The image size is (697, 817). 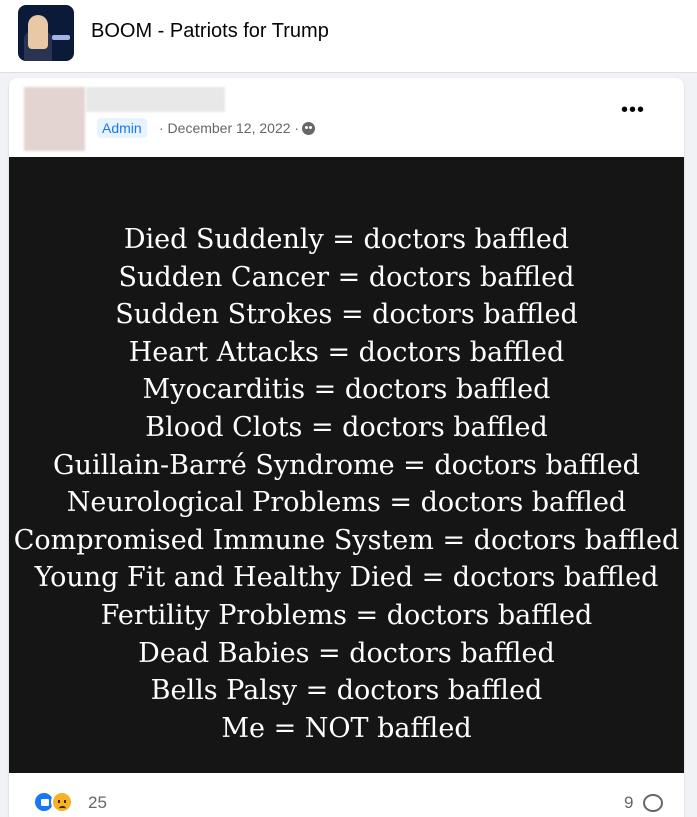 What do you see at coordinates (346, 799) in the screenshot?
I see `post-footer: 25 9` at bounding box center [346, 799].